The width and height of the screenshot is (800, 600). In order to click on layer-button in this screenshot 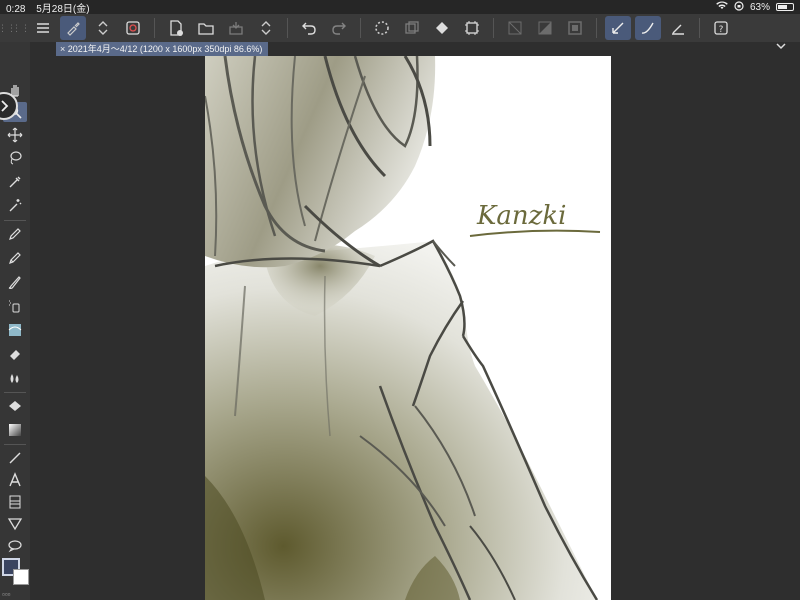, I will do `click(133, 28)`.